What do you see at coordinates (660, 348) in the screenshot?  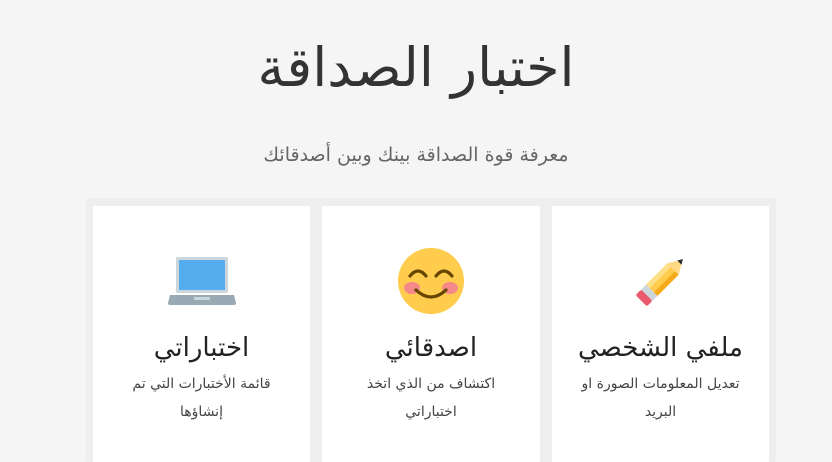 I see `card-title: ملفي الشخصي` at bounding box center [660, 348].